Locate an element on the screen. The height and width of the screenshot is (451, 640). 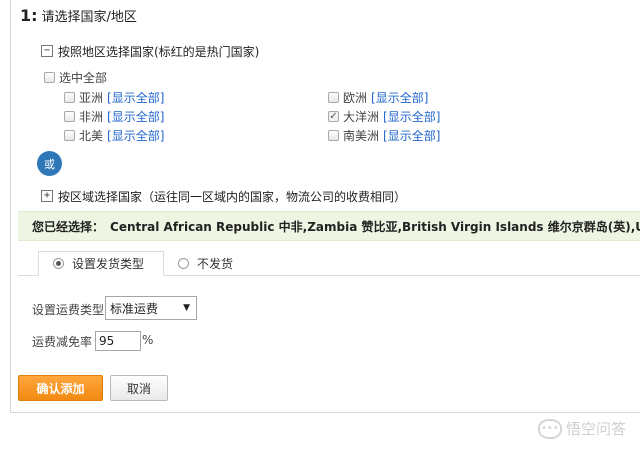
shipping-type-value: 标准运费 is located at coordinates (134, 308).